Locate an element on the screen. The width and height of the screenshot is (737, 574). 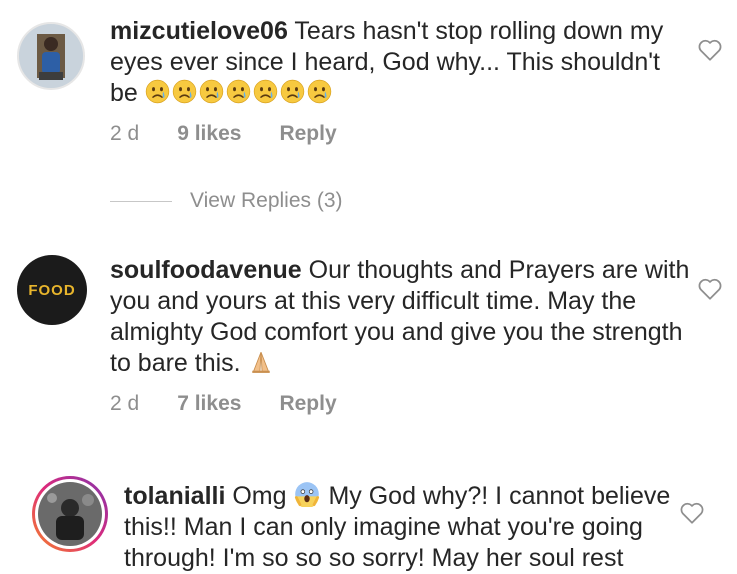
likes-count: 9 likes is located at coordinates (209, 134).